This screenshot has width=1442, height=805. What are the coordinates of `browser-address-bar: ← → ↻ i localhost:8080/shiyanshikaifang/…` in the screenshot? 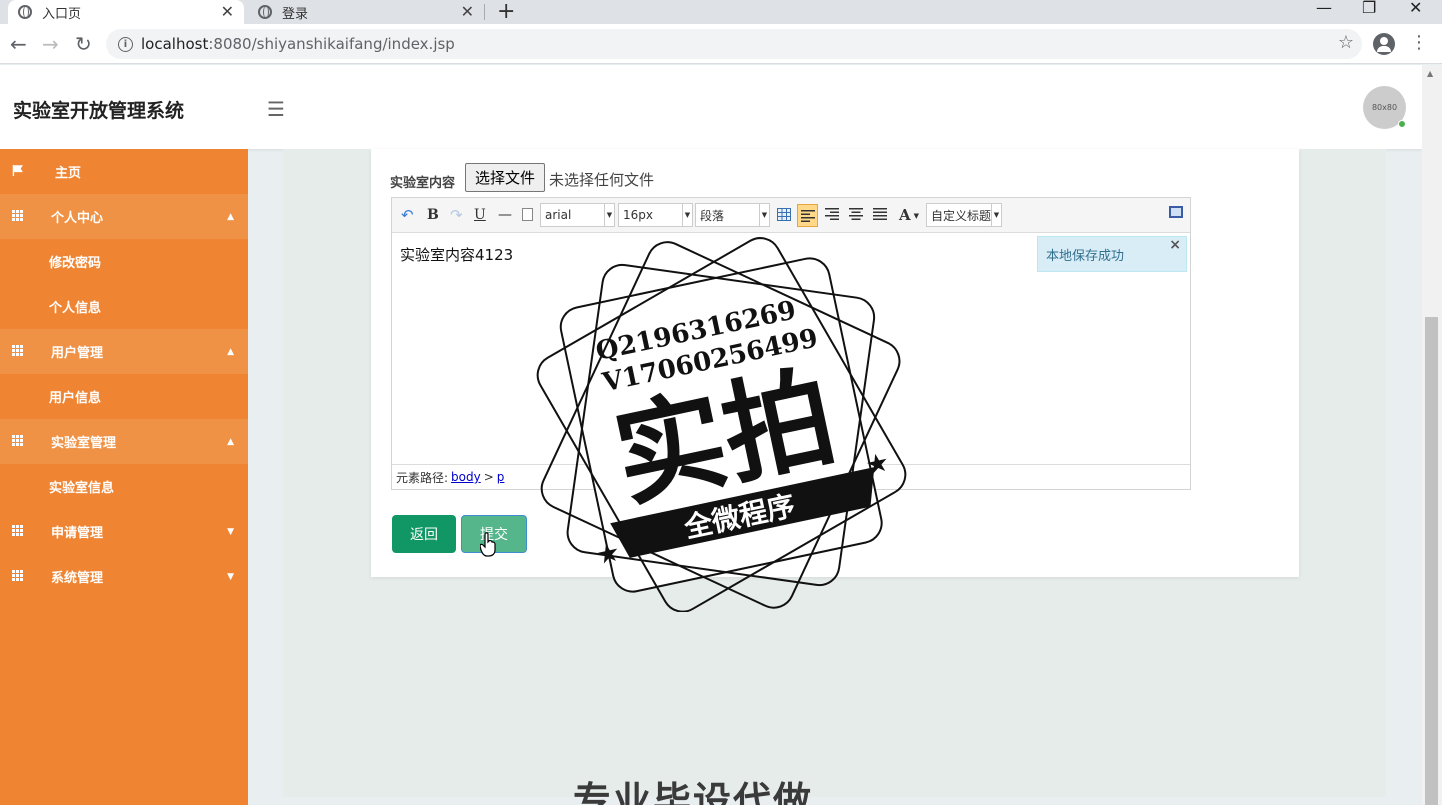 It's located at (721, 44).